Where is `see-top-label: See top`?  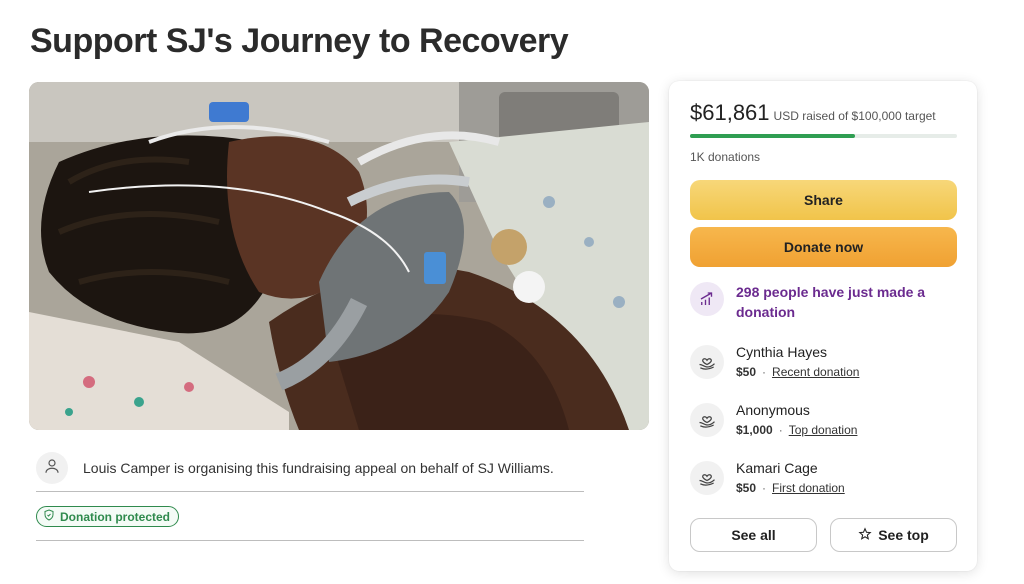 see-top-label: See top is located at coordinates (903, 535).